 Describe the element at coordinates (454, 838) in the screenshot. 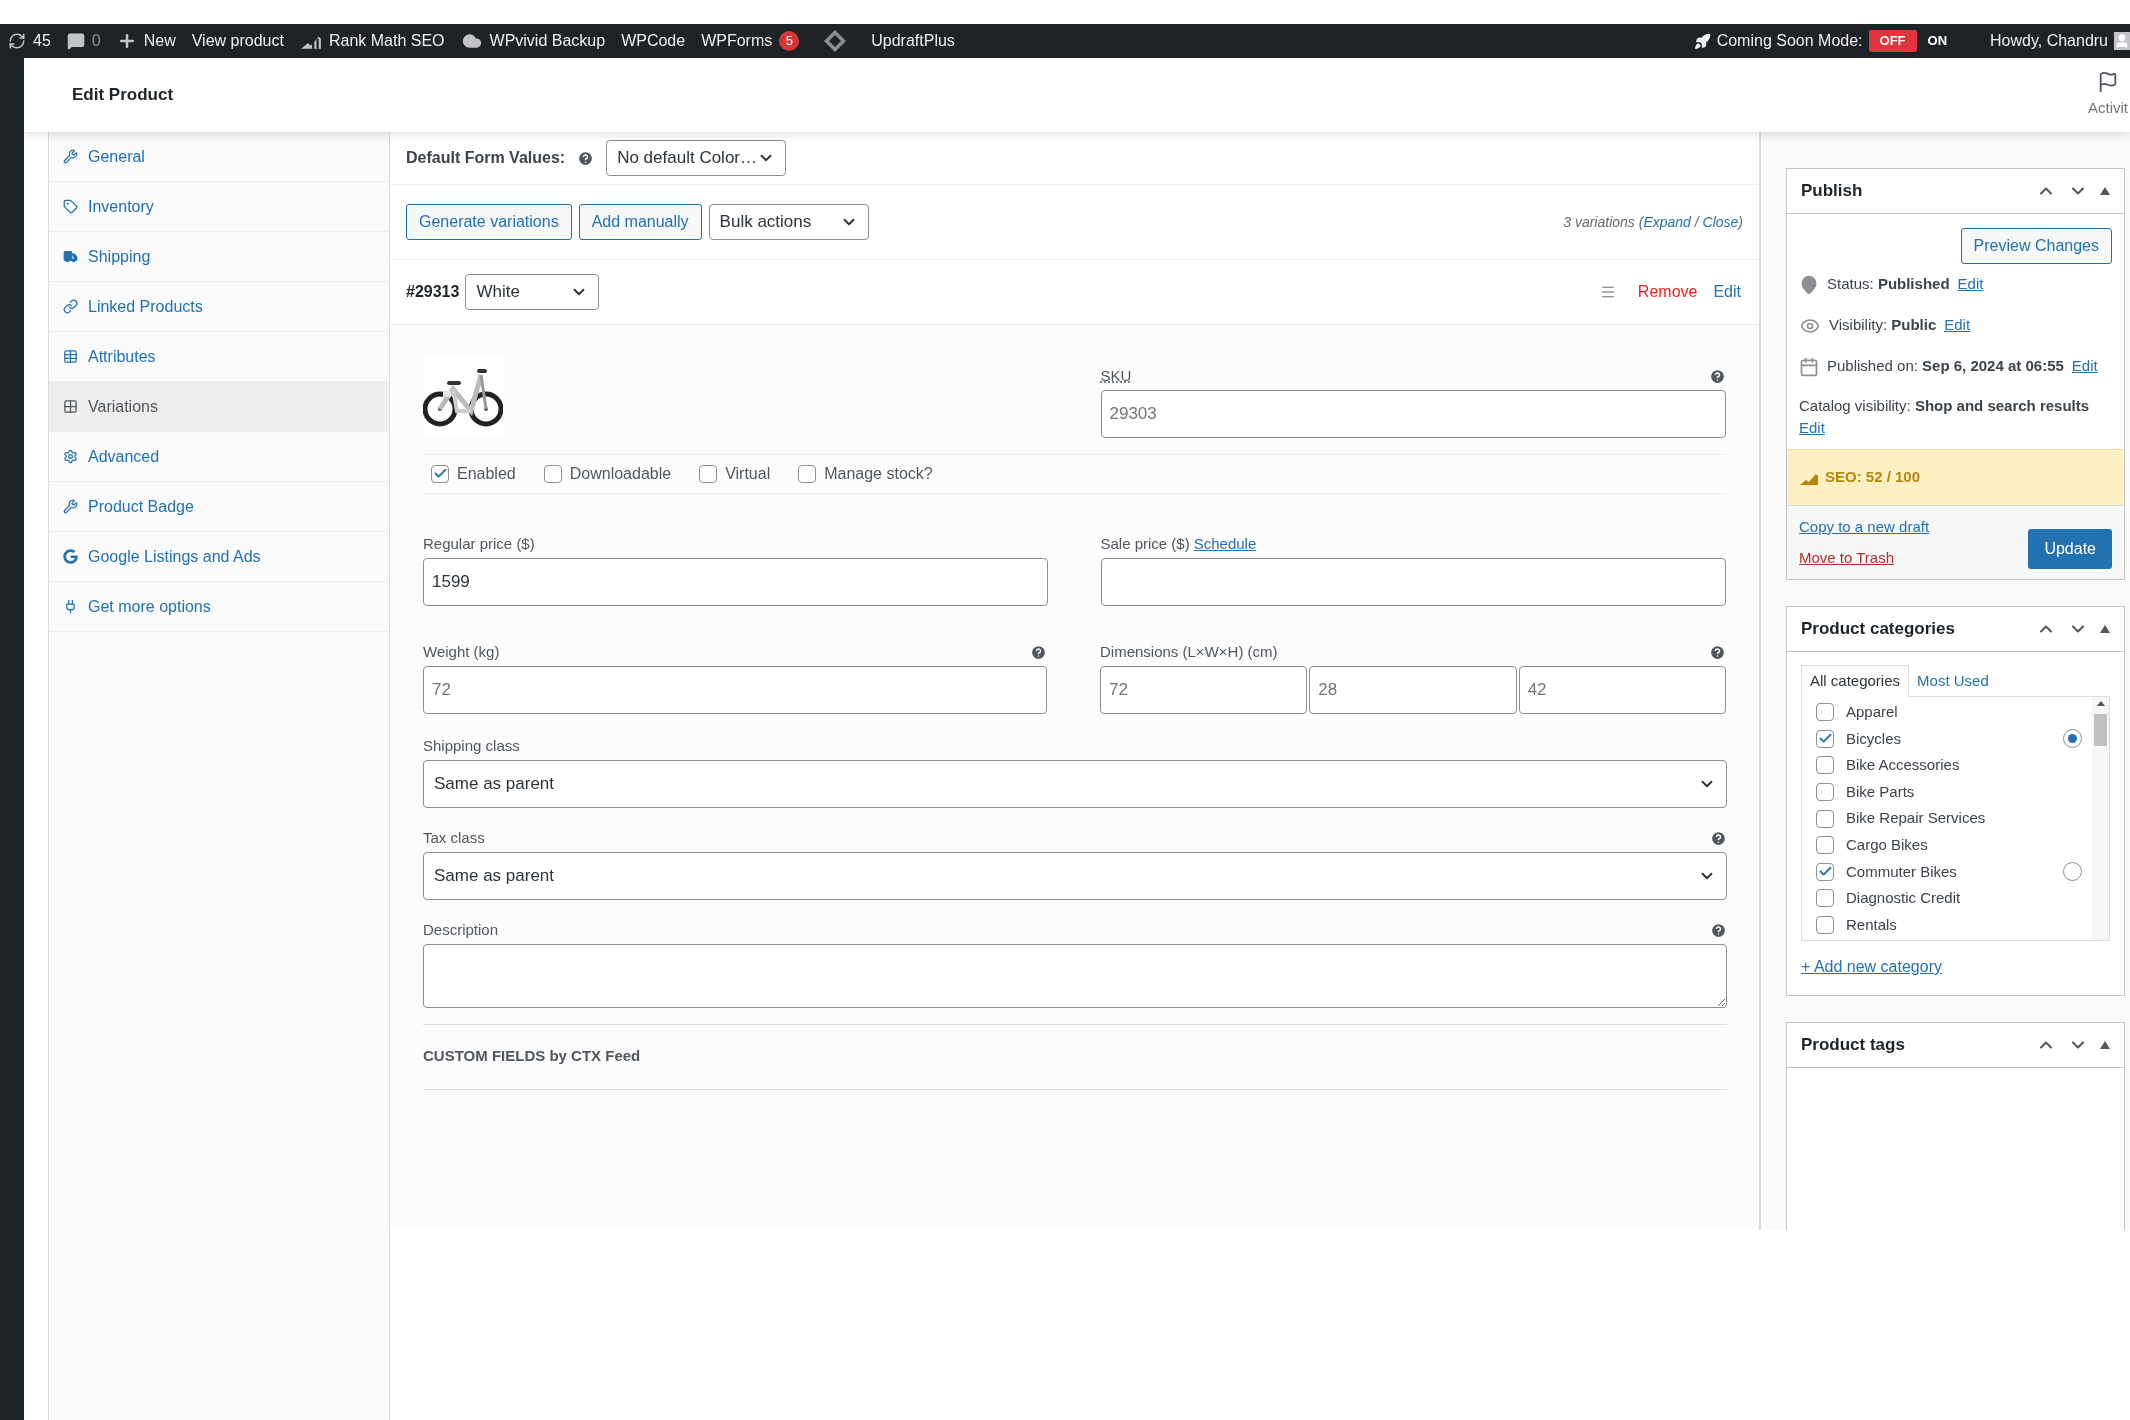

I see `field-label: Tax class` at that location.